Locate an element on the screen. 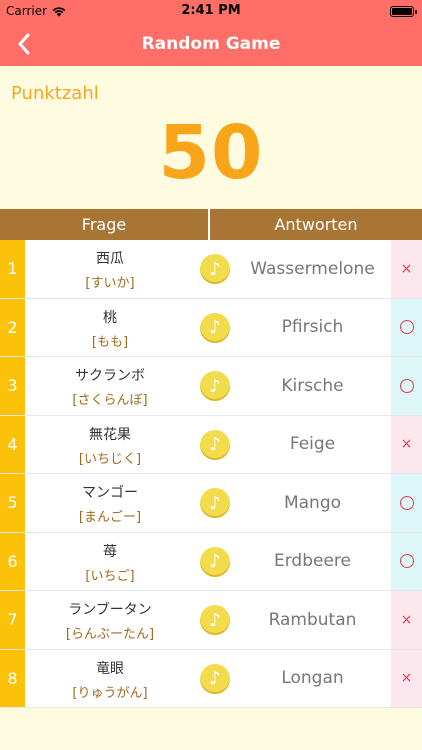  result-row: 4 無花果 [いちじく] ♪ Feige × is located at coordinates (211, 444).